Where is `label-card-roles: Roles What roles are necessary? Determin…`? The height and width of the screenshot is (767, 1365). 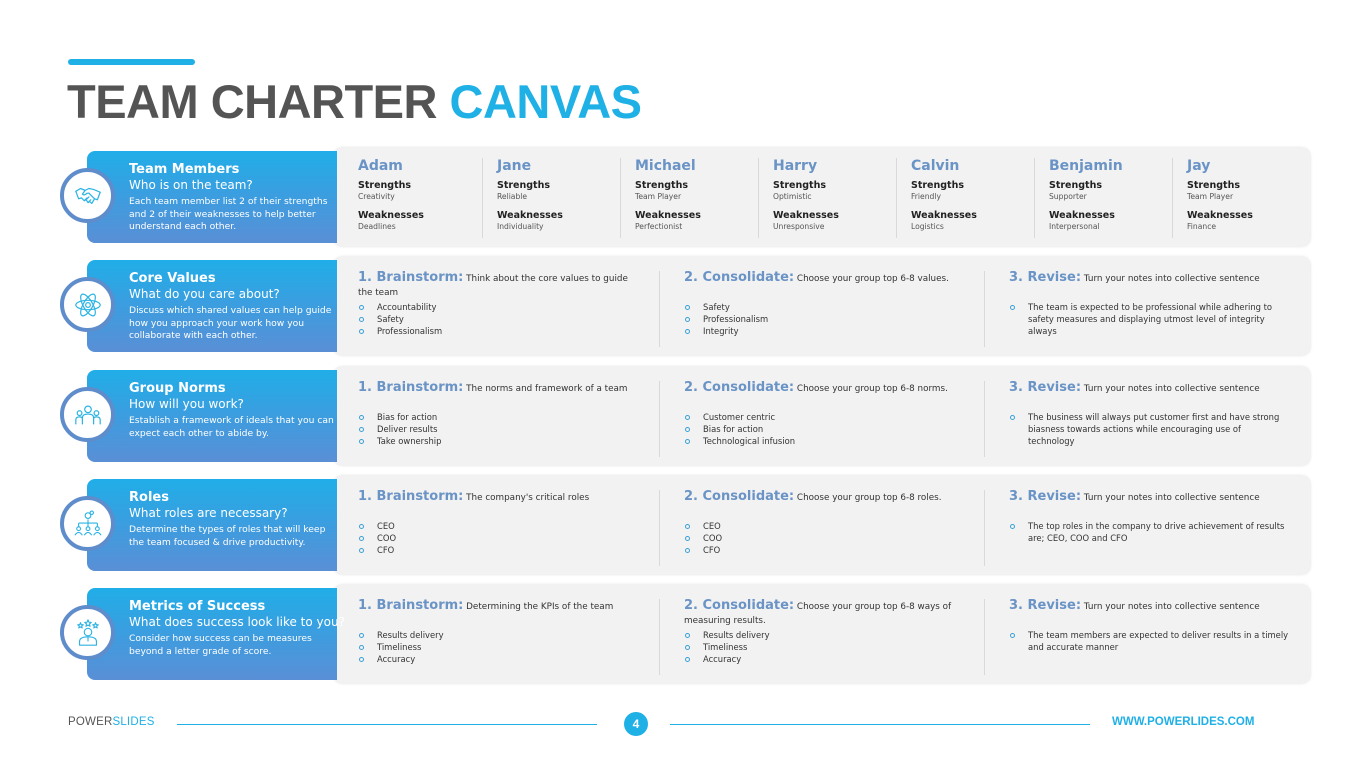
label-card-roles: Roles What roles are necessary? Determin… is located at coordinates (212, 525).